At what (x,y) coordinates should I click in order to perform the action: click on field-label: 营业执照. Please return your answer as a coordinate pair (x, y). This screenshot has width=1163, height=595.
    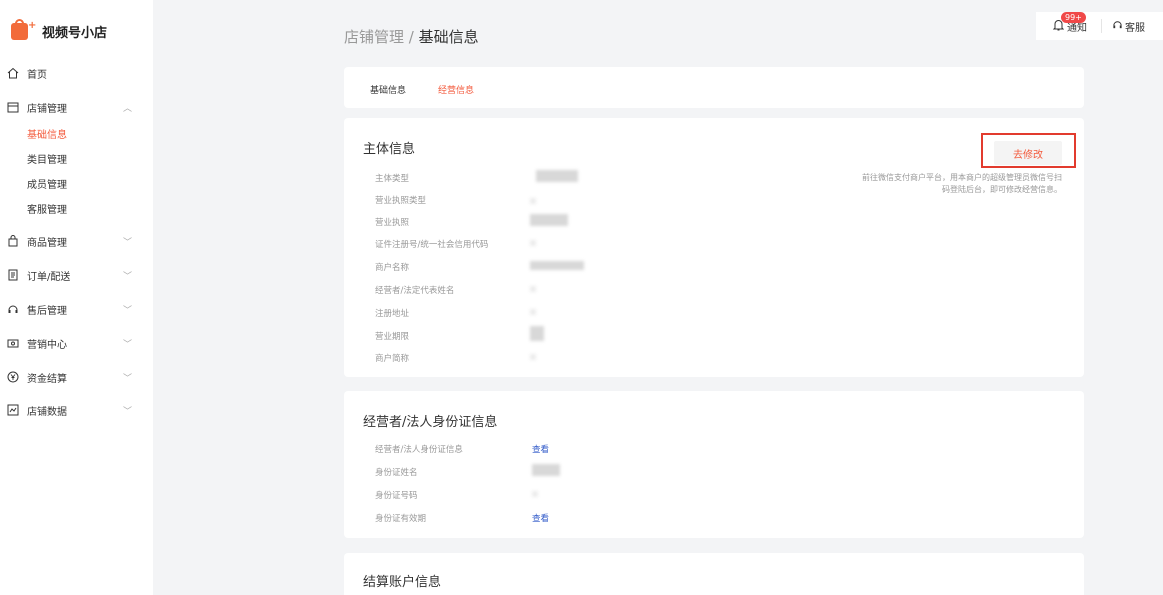
    Looking at the image, I should click on (392, 223).